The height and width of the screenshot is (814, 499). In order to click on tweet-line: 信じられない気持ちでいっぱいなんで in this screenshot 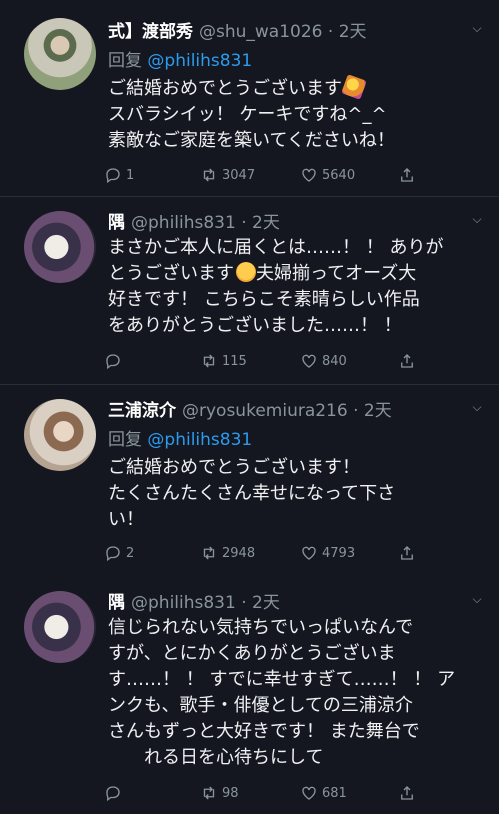, I will do `click(261, 627)`.